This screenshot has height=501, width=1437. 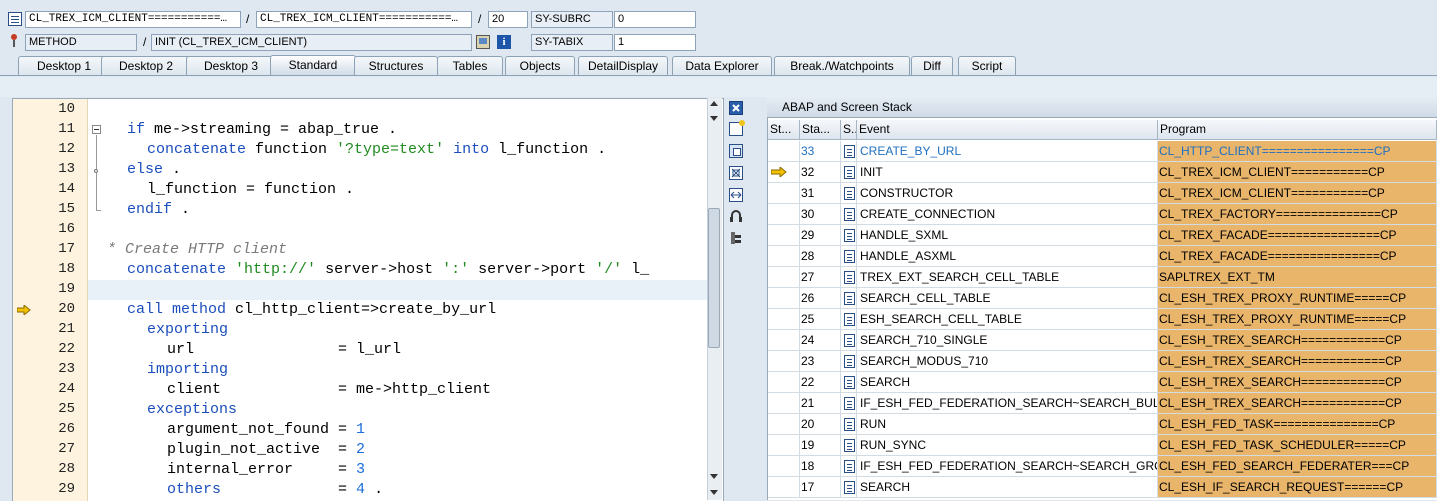 I want to click on tab-diff: Diff, so click(x=932, y=65).